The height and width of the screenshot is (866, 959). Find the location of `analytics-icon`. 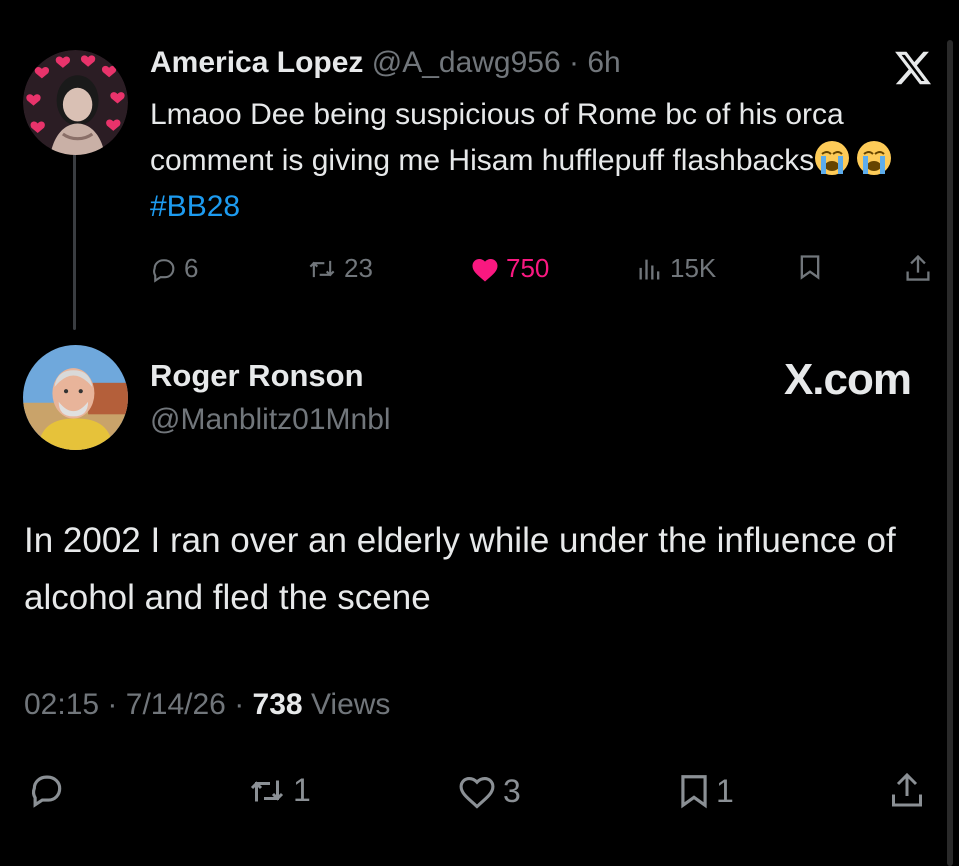

analytics-icon is located at coordinates (649, 269).